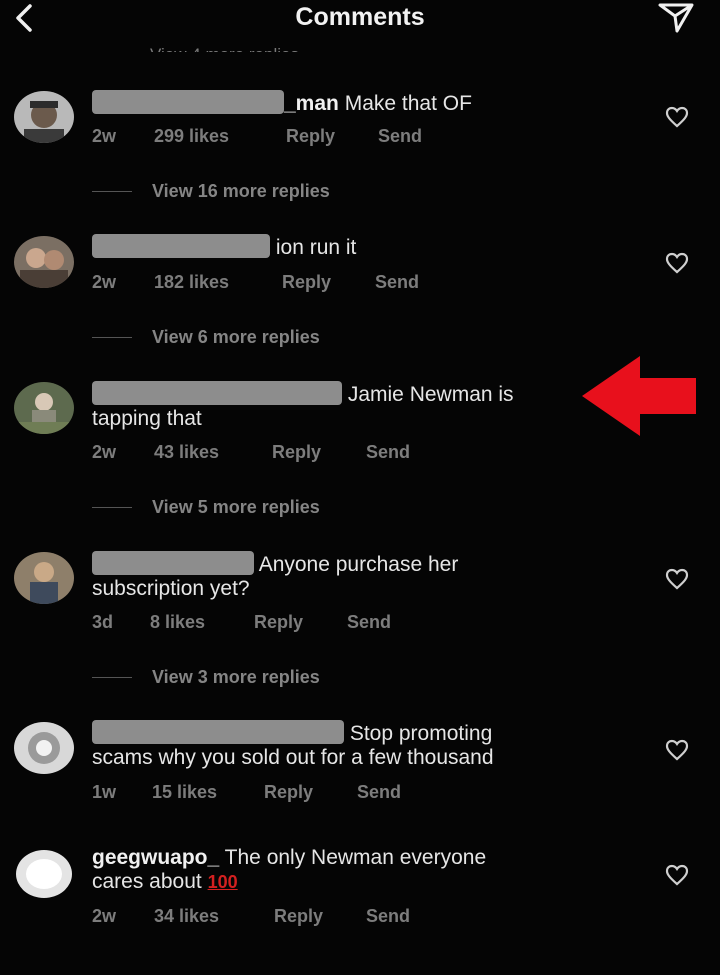 The image size is (720, 975). What do you see at coordinates (155, 857) in the screenshot?
I see `username: geegwuapo_` at bounding box center [155, 857].